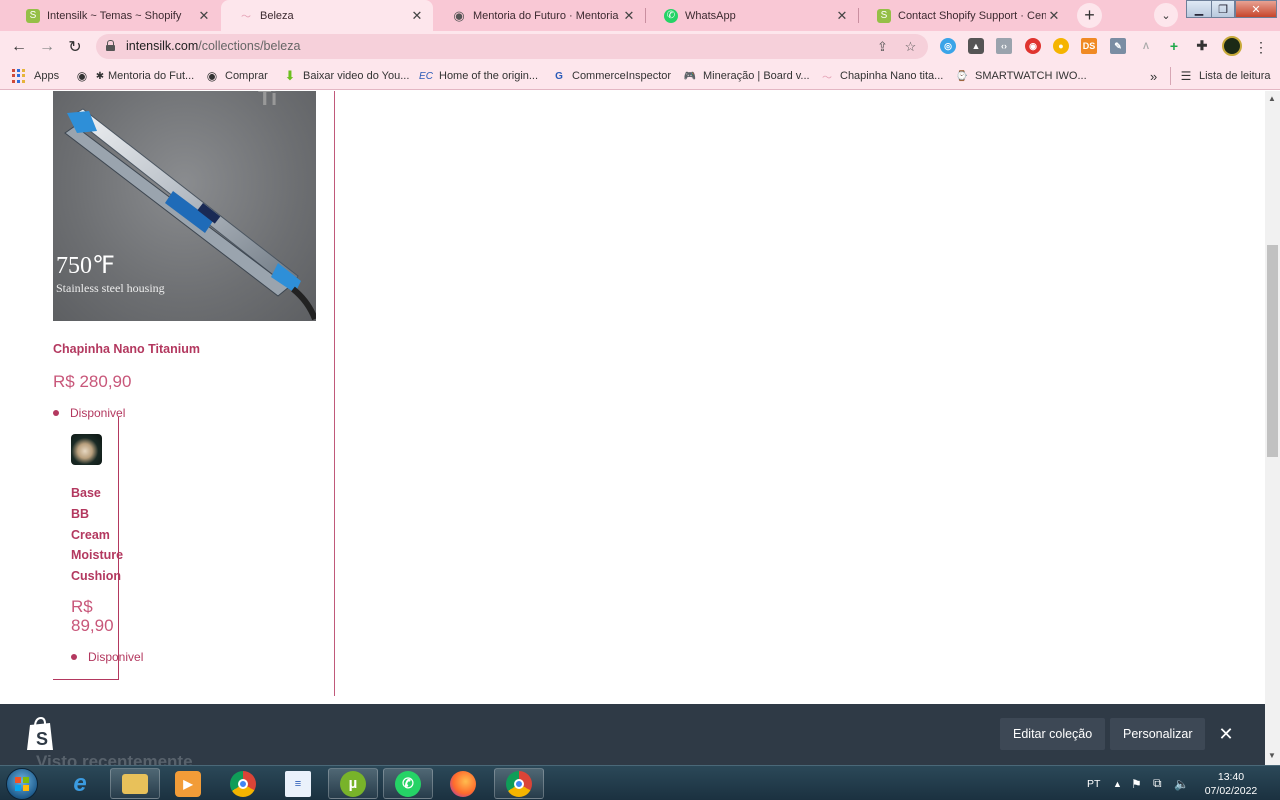 The height and width of the screenshot is (800, 1280). Describe the element at coordinates (1136, 783) in the screenshot. I see `action-center-flag-icon: ⚑` at that location.